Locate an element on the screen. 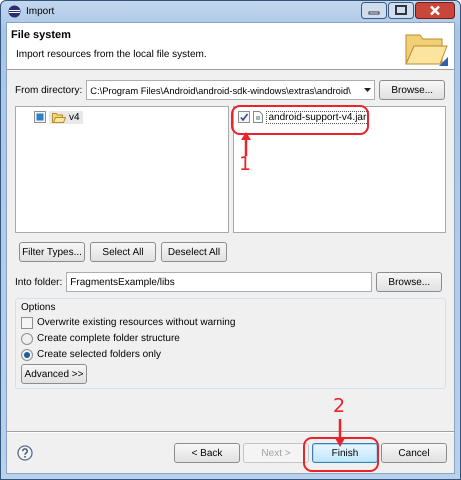  field-label: Into folder: is located at coordinates (38, 282).